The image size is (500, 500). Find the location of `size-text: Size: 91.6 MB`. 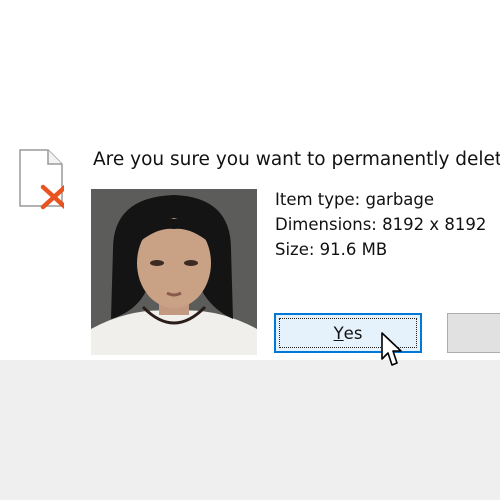

size-text: Size: 91.6 MB is located at coordinates (331, 249).